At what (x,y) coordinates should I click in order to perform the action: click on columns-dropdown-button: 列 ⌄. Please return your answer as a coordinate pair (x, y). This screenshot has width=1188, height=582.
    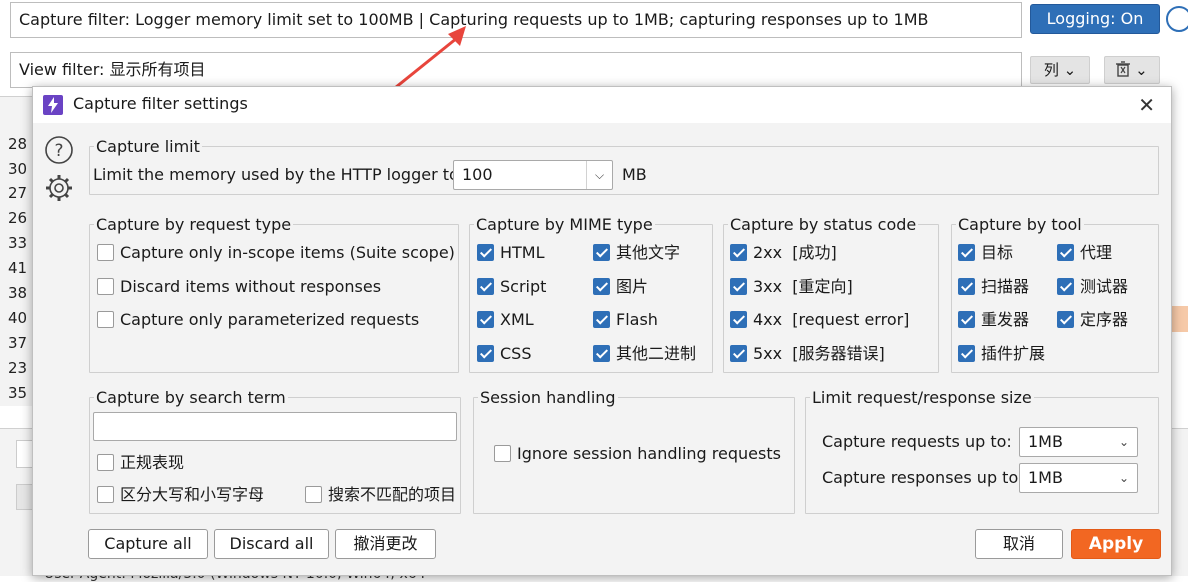
    Looking at the image, I should click on (1060, 70).